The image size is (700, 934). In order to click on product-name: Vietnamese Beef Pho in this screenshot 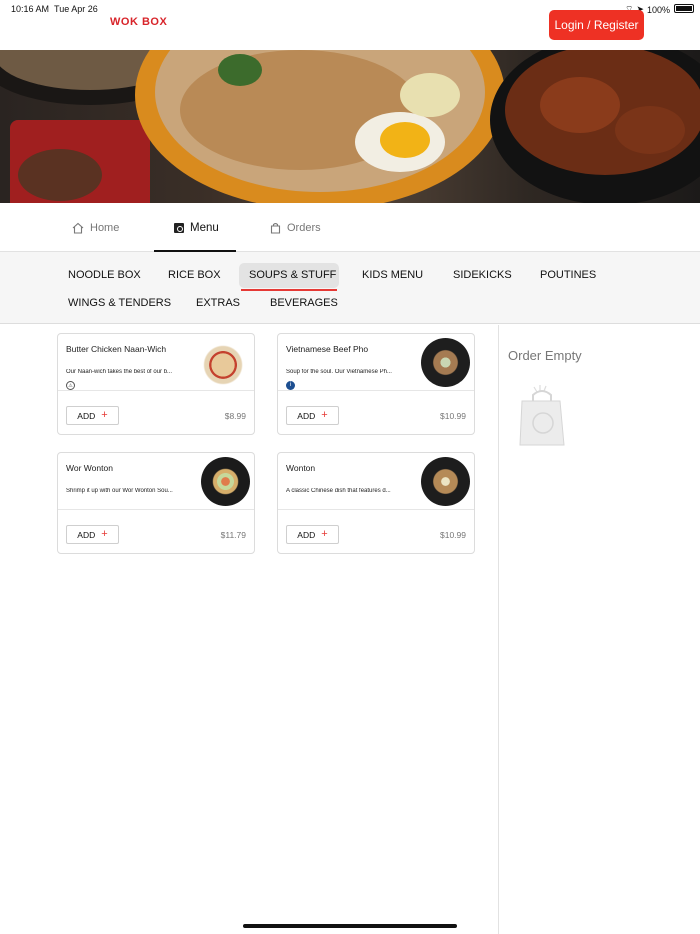, I will do `click(327, 349)`.